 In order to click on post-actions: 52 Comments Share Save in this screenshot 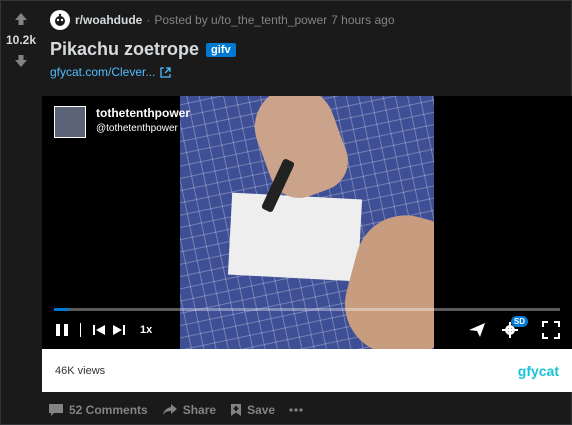, I will do `click(185, 410)`.